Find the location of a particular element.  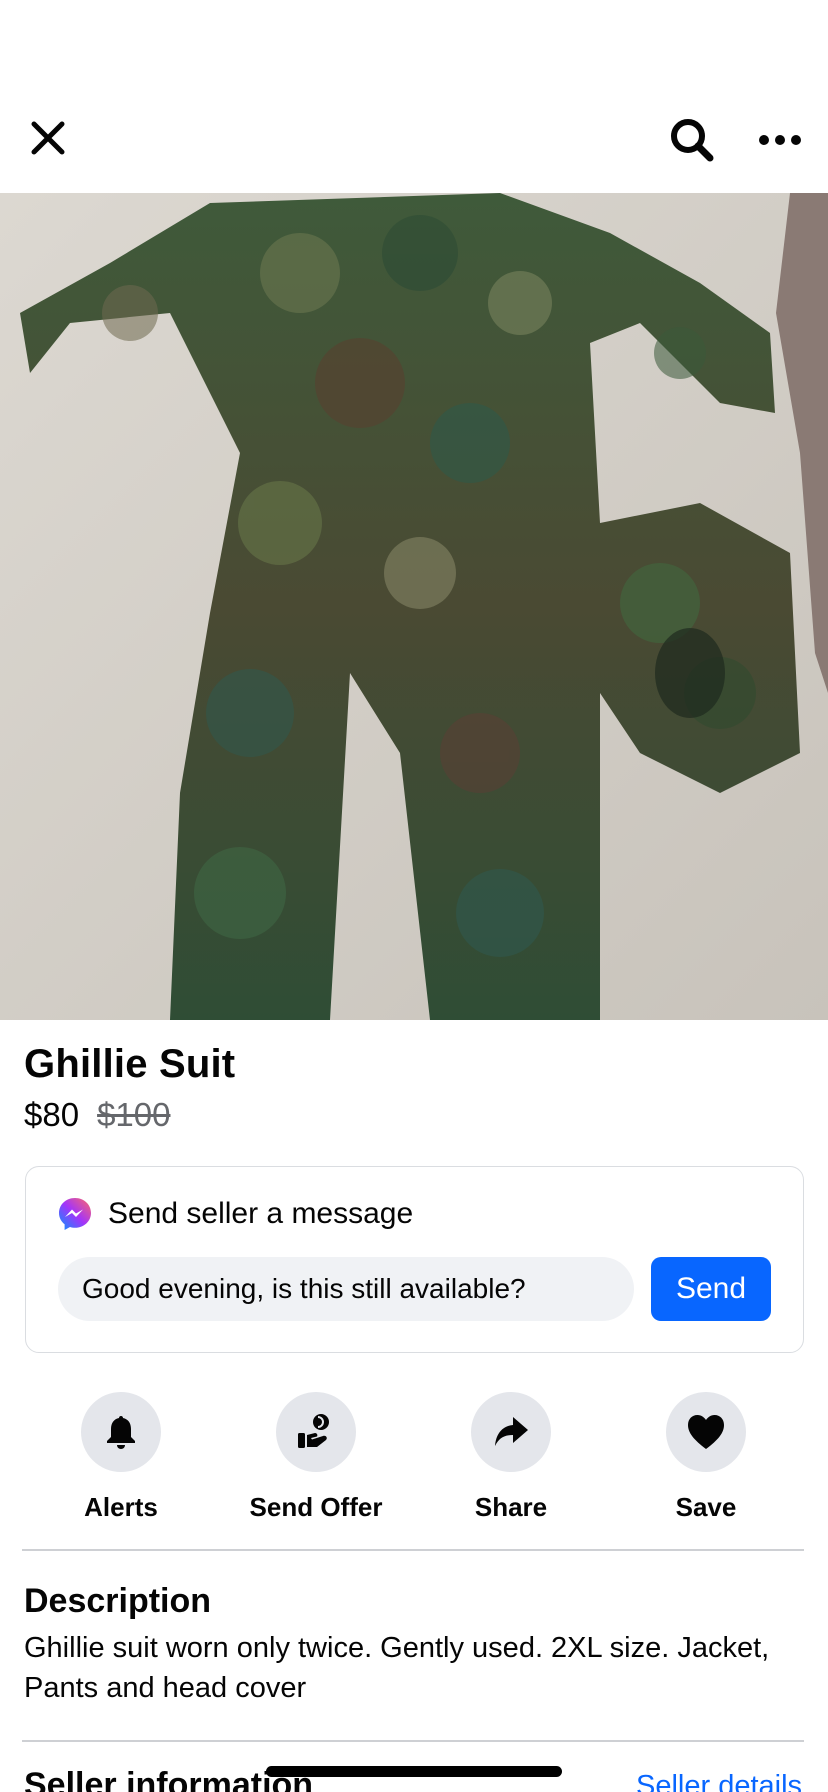

seller-details-link: Seller details is located at coordinates (719, 1781).